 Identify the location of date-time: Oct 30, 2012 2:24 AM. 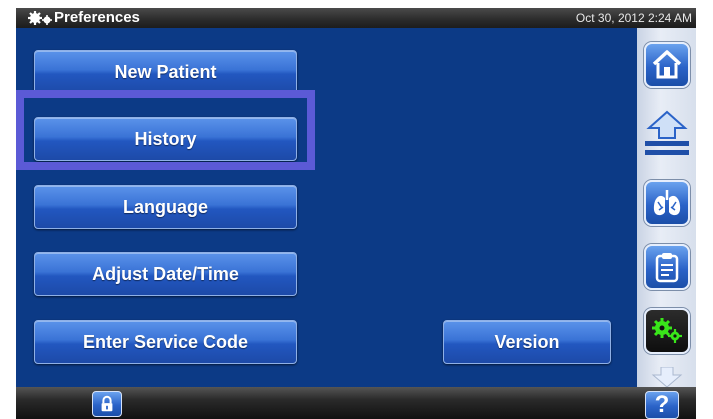
(633, 18).